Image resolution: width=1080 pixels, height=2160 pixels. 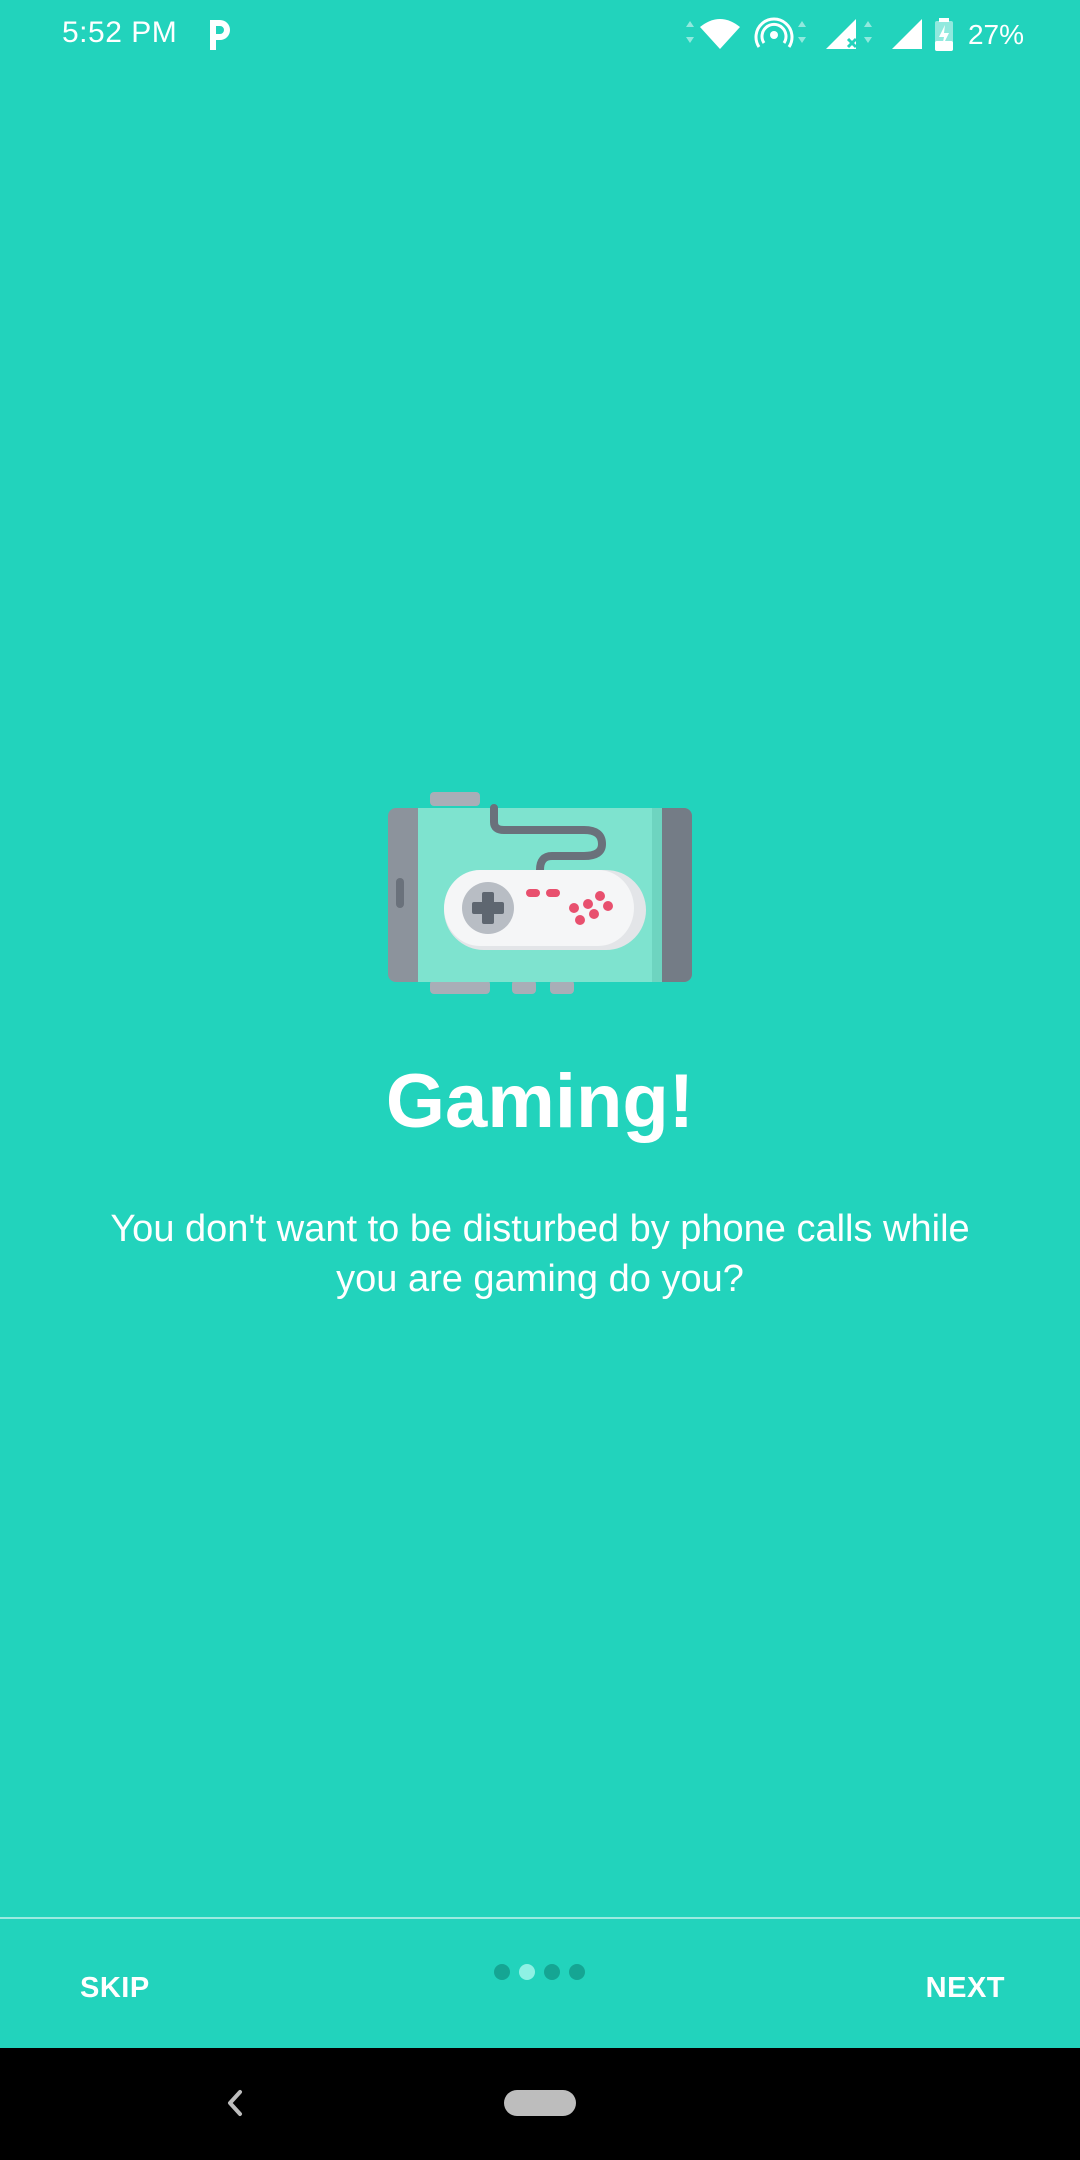 I want to click on wifi-icon, so click(x=712, y=34).